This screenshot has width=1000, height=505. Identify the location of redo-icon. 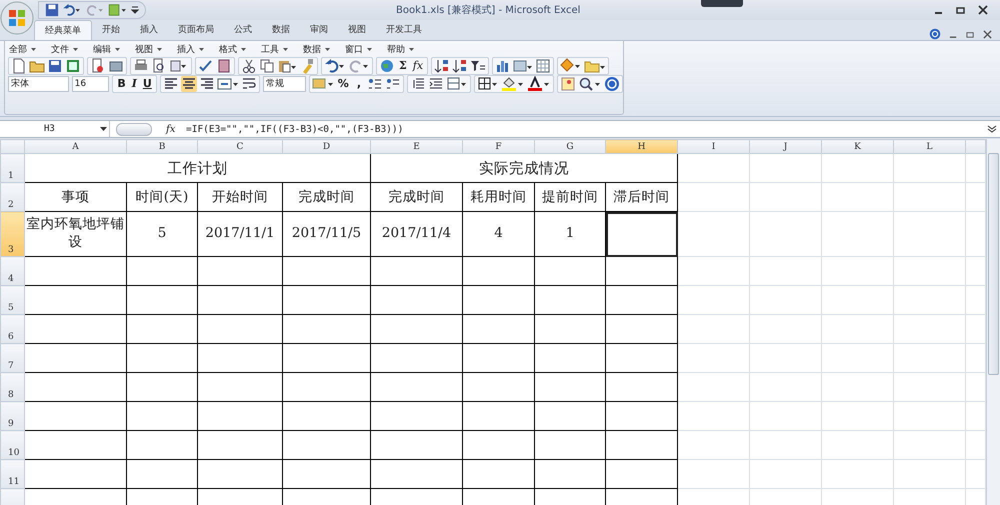
(359, 66).